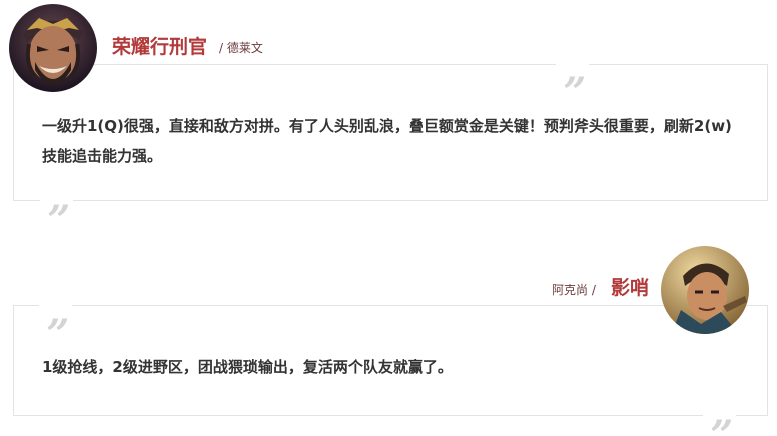 The height and width of the screenshot is (436, 777). Describe the element at coordinates (630, 288) in the screenshot. I see `commenter-name-2: 影哨` at that location.